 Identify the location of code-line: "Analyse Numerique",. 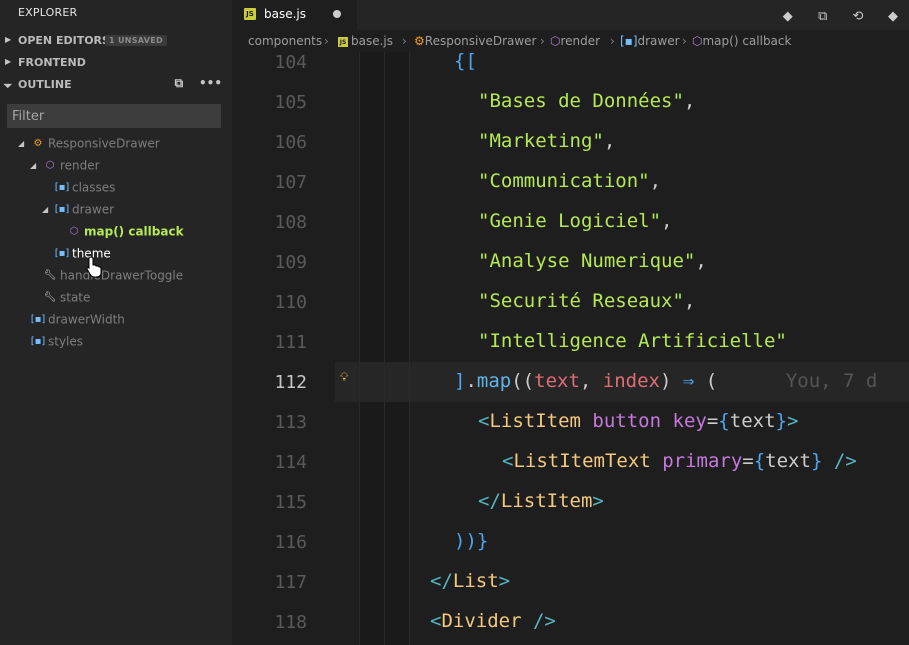
(592, 261).